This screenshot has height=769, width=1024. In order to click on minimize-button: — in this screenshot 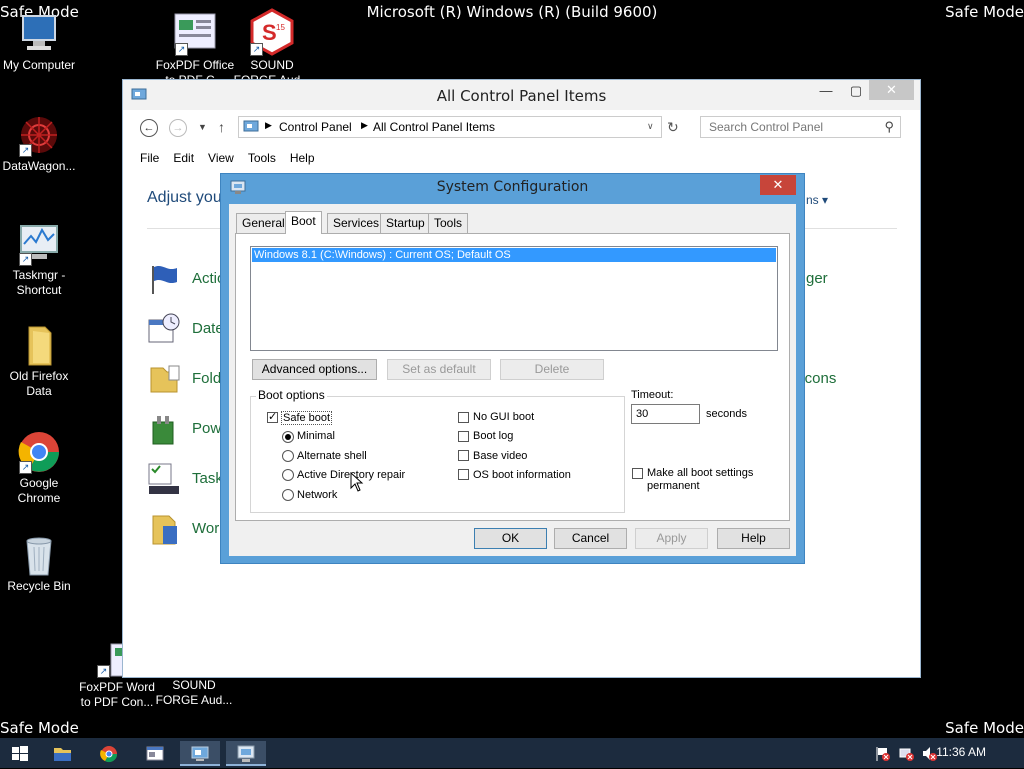, I will do `click(826, 91)`.